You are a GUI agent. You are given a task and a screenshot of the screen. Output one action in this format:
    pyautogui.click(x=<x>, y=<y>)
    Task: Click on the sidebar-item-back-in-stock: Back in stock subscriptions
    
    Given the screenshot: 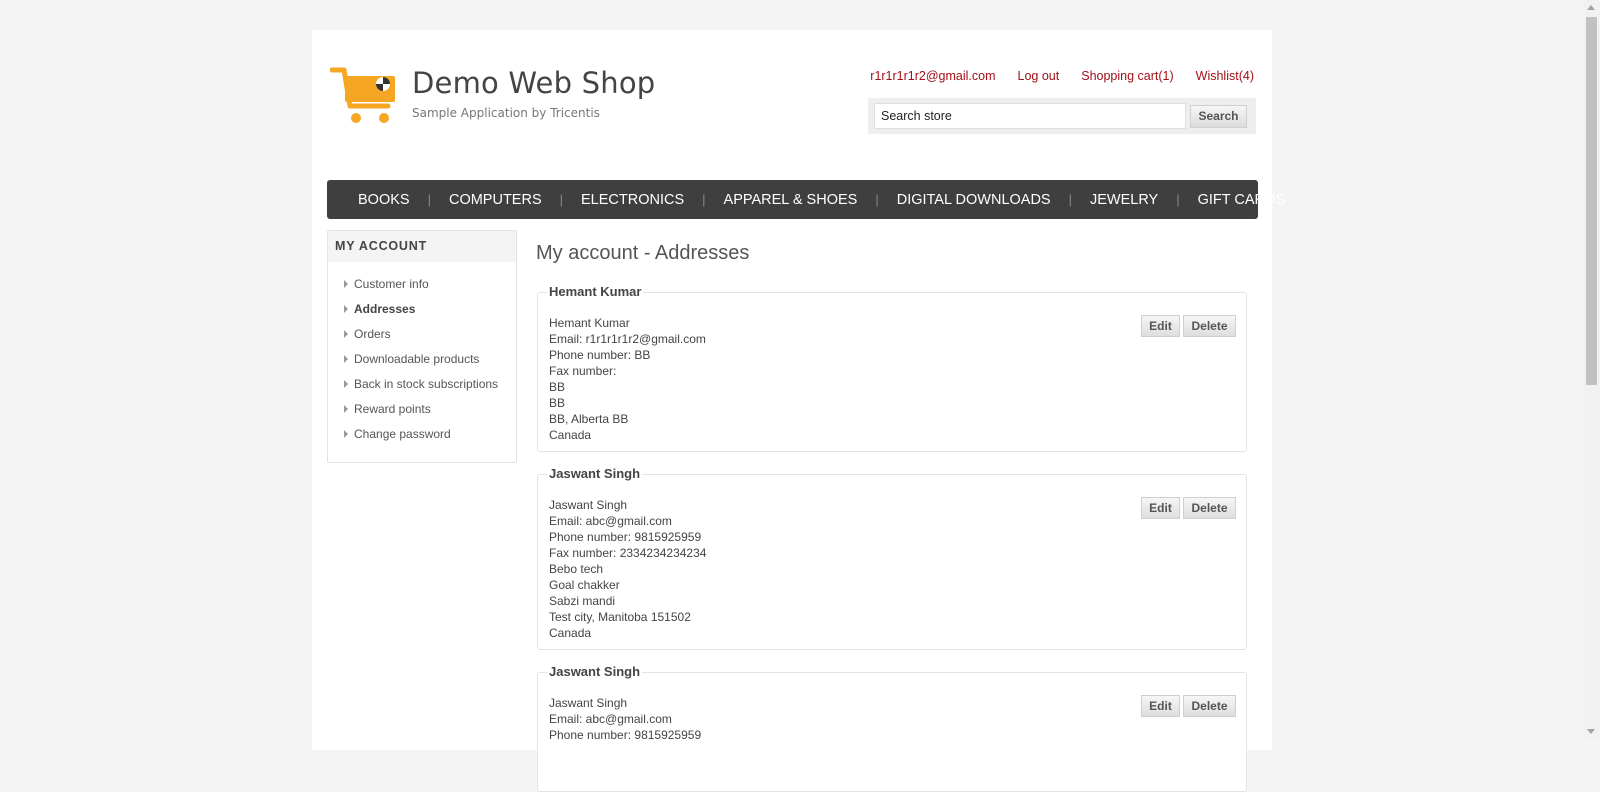 What is the action you would take?
    pyautogui.click(x=422, y=383)
    